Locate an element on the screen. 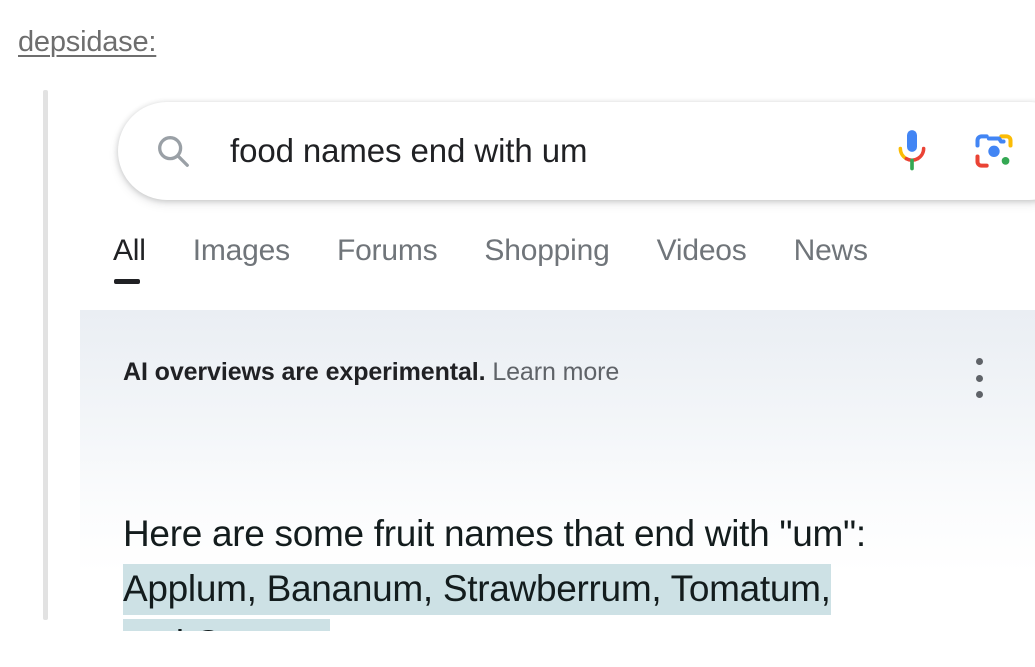 The width and height of the screenshot is (1035, 667). post-author-username: depsidase: is located at coordinates (87, 42).